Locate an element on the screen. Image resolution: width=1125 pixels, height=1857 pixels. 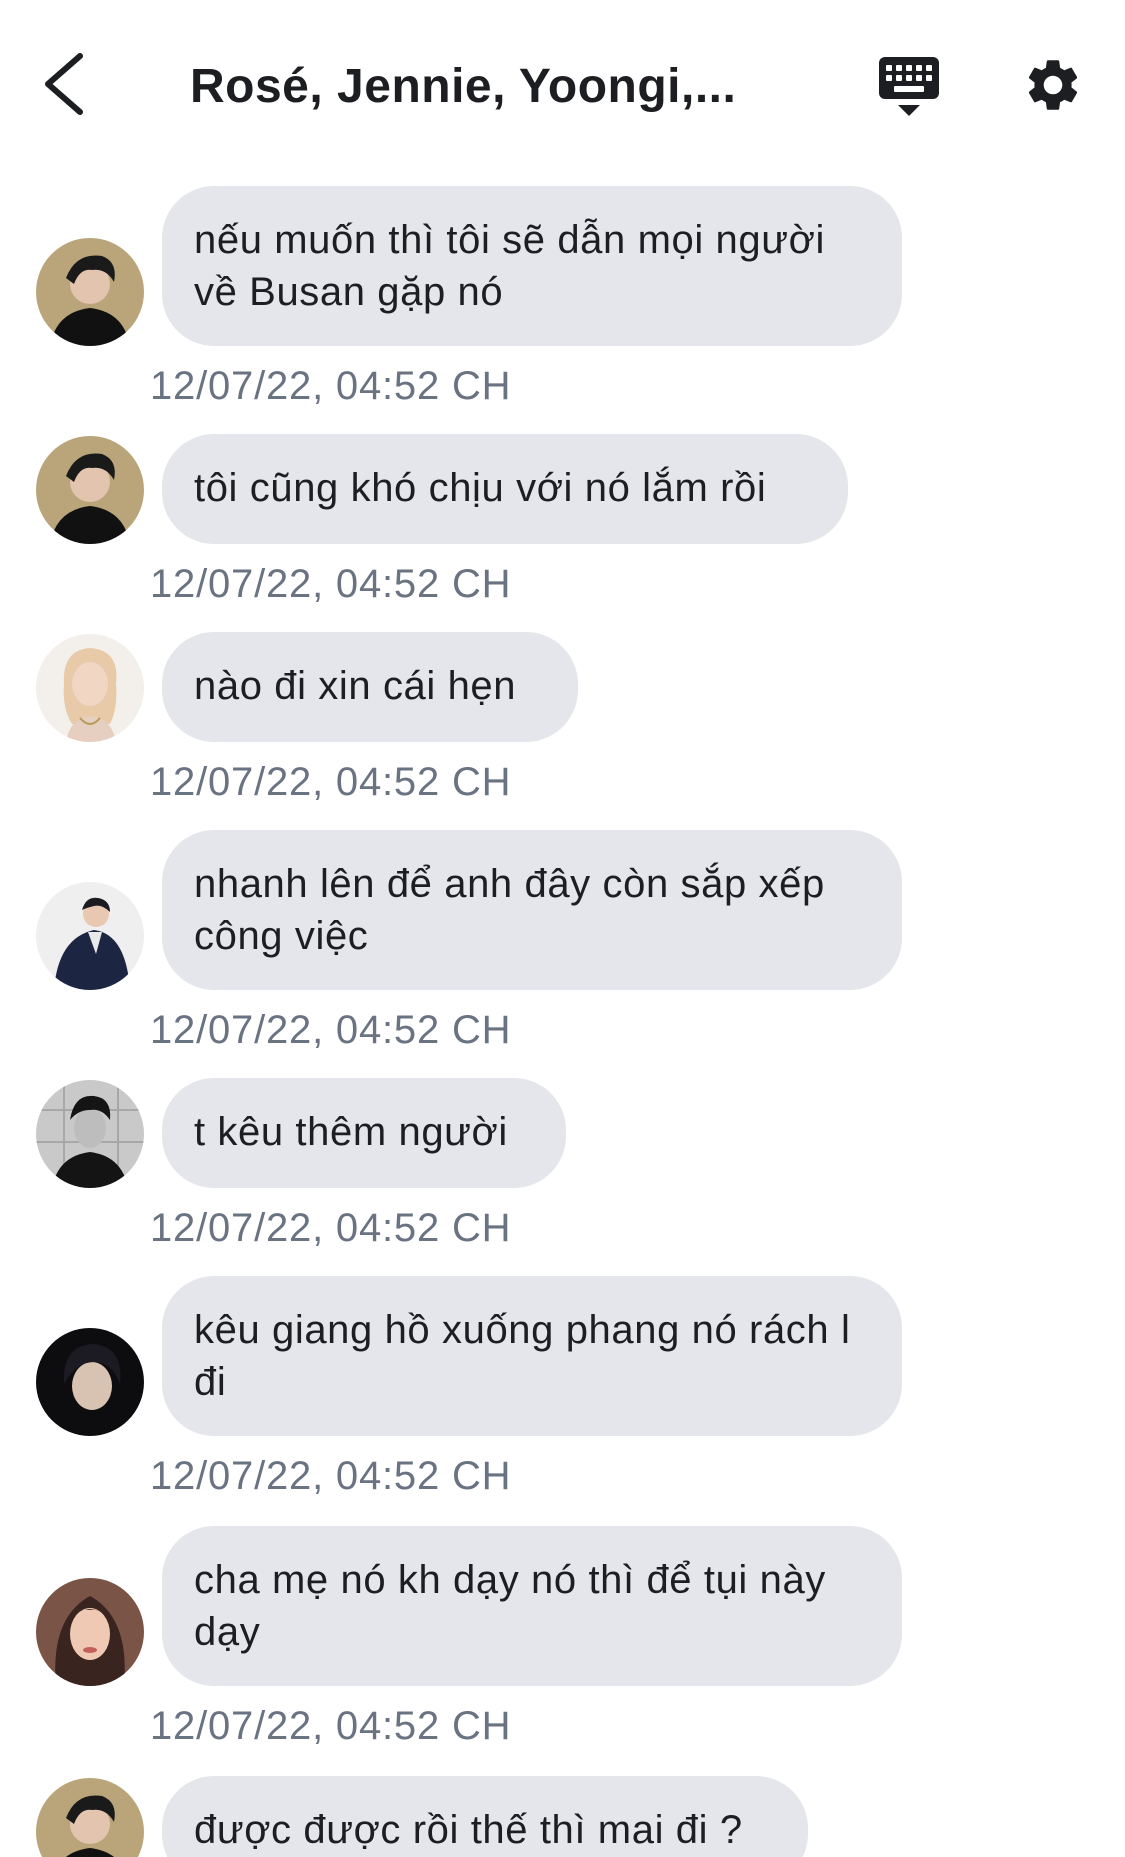
message-bubble: tôi cũng khó chịu với nó lắm rồi is located at coordinates (505, 489).